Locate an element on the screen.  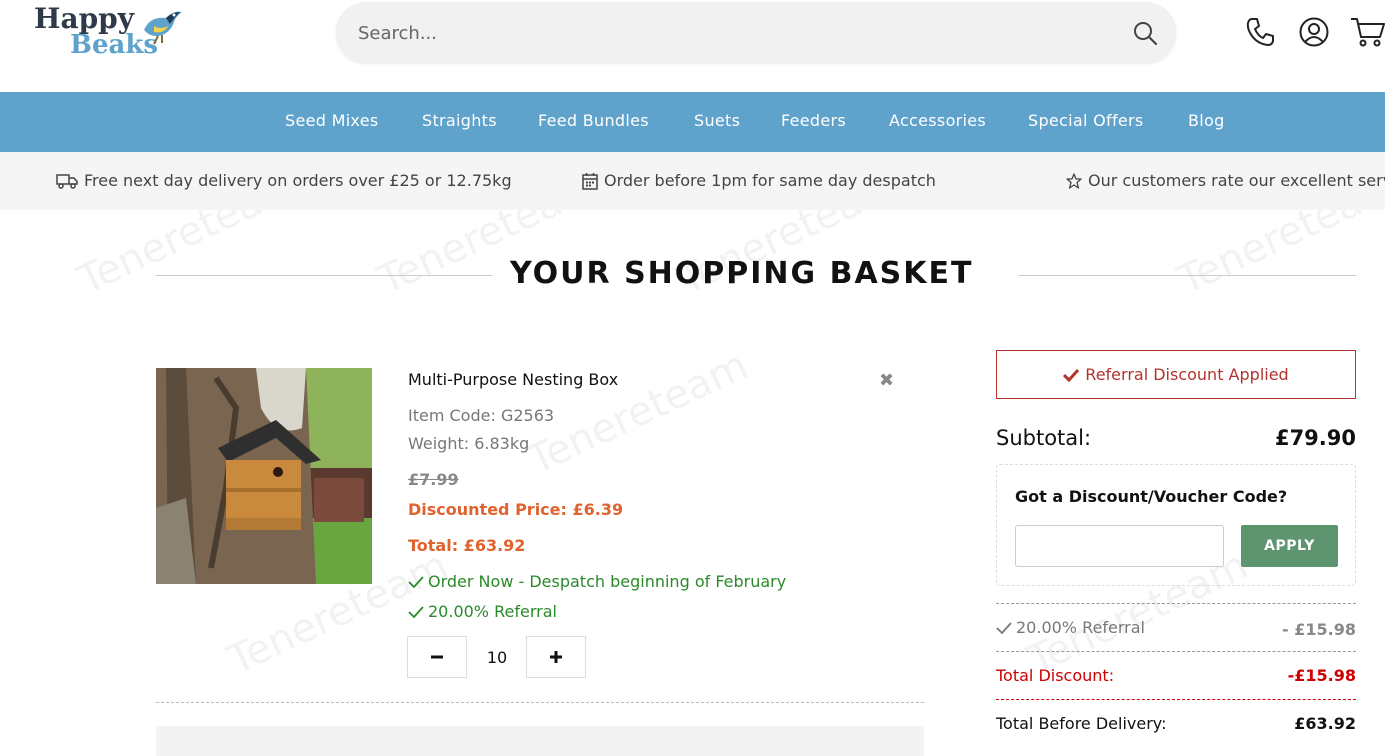
product-divider is located at coordinates (540, 702).